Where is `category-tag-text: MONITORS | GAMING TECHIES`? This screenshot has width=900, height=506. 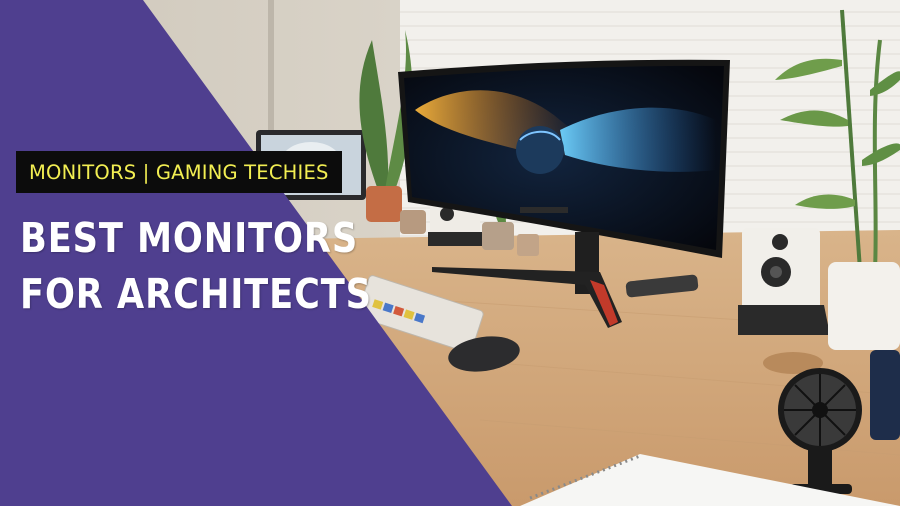
category-tag-text: MONITORS | GAMING TECHIES is located at coordinates (179, 172).